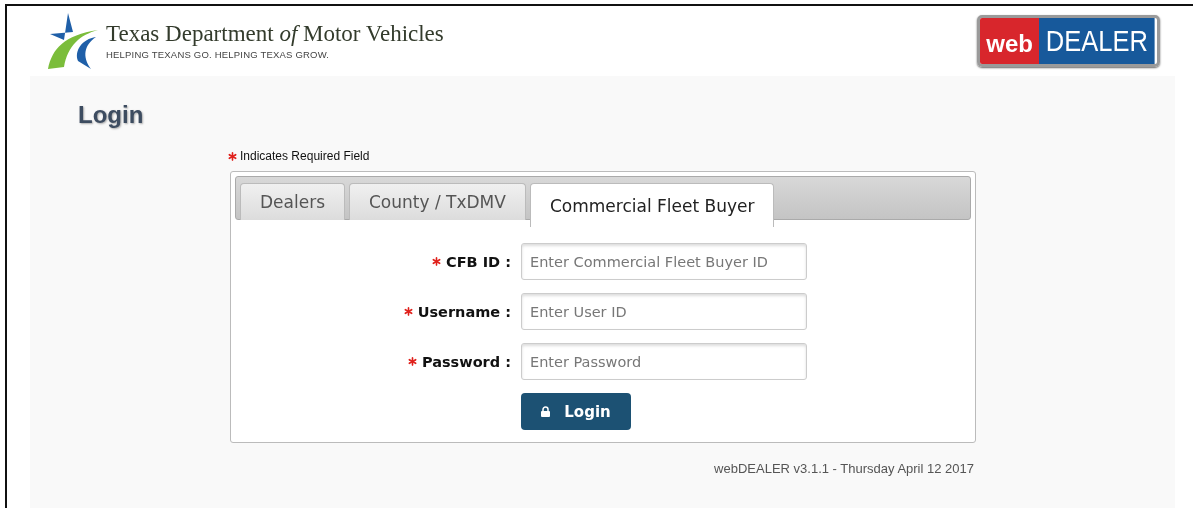  Describe the element at coordinates (1068, 41) in the screenshot. I see `product-logo: web DEALER` at that location.